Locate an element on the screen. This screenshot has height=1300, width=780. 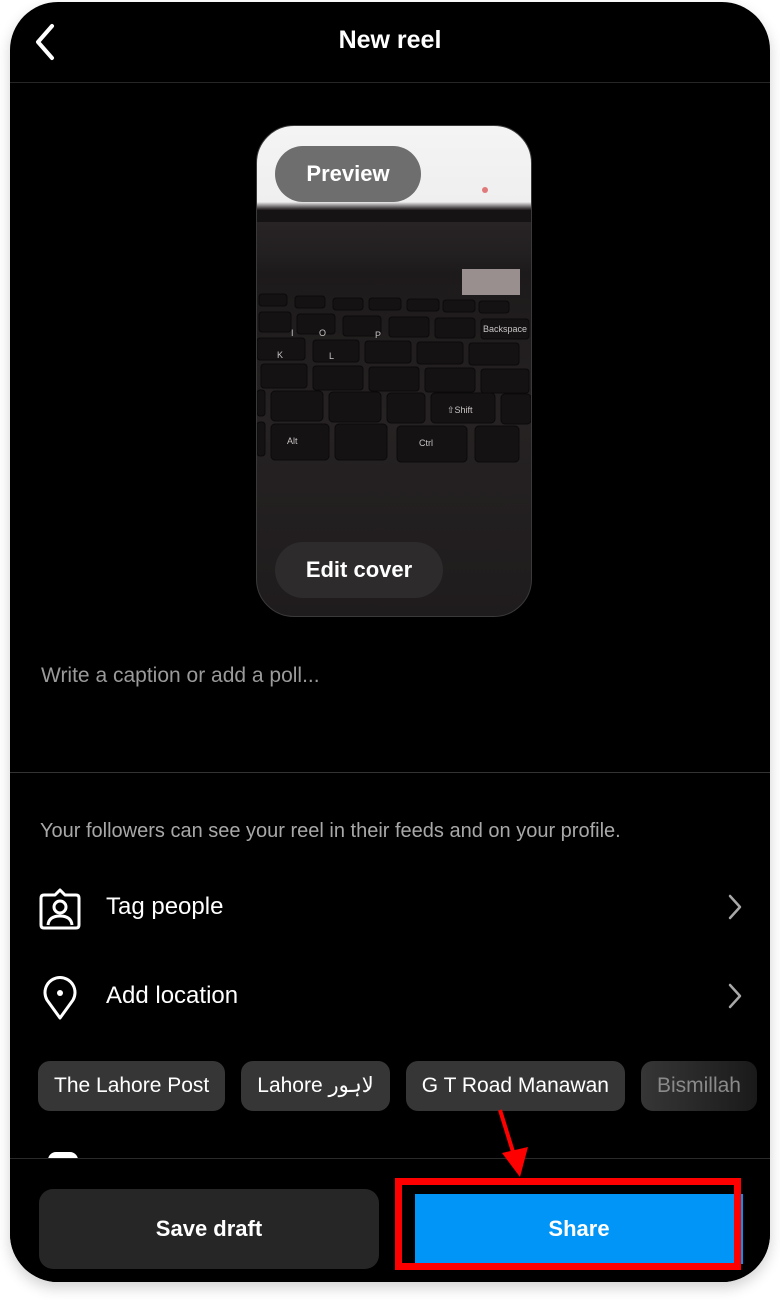
add-location-row: Add location is located at coordinates (390, 996).